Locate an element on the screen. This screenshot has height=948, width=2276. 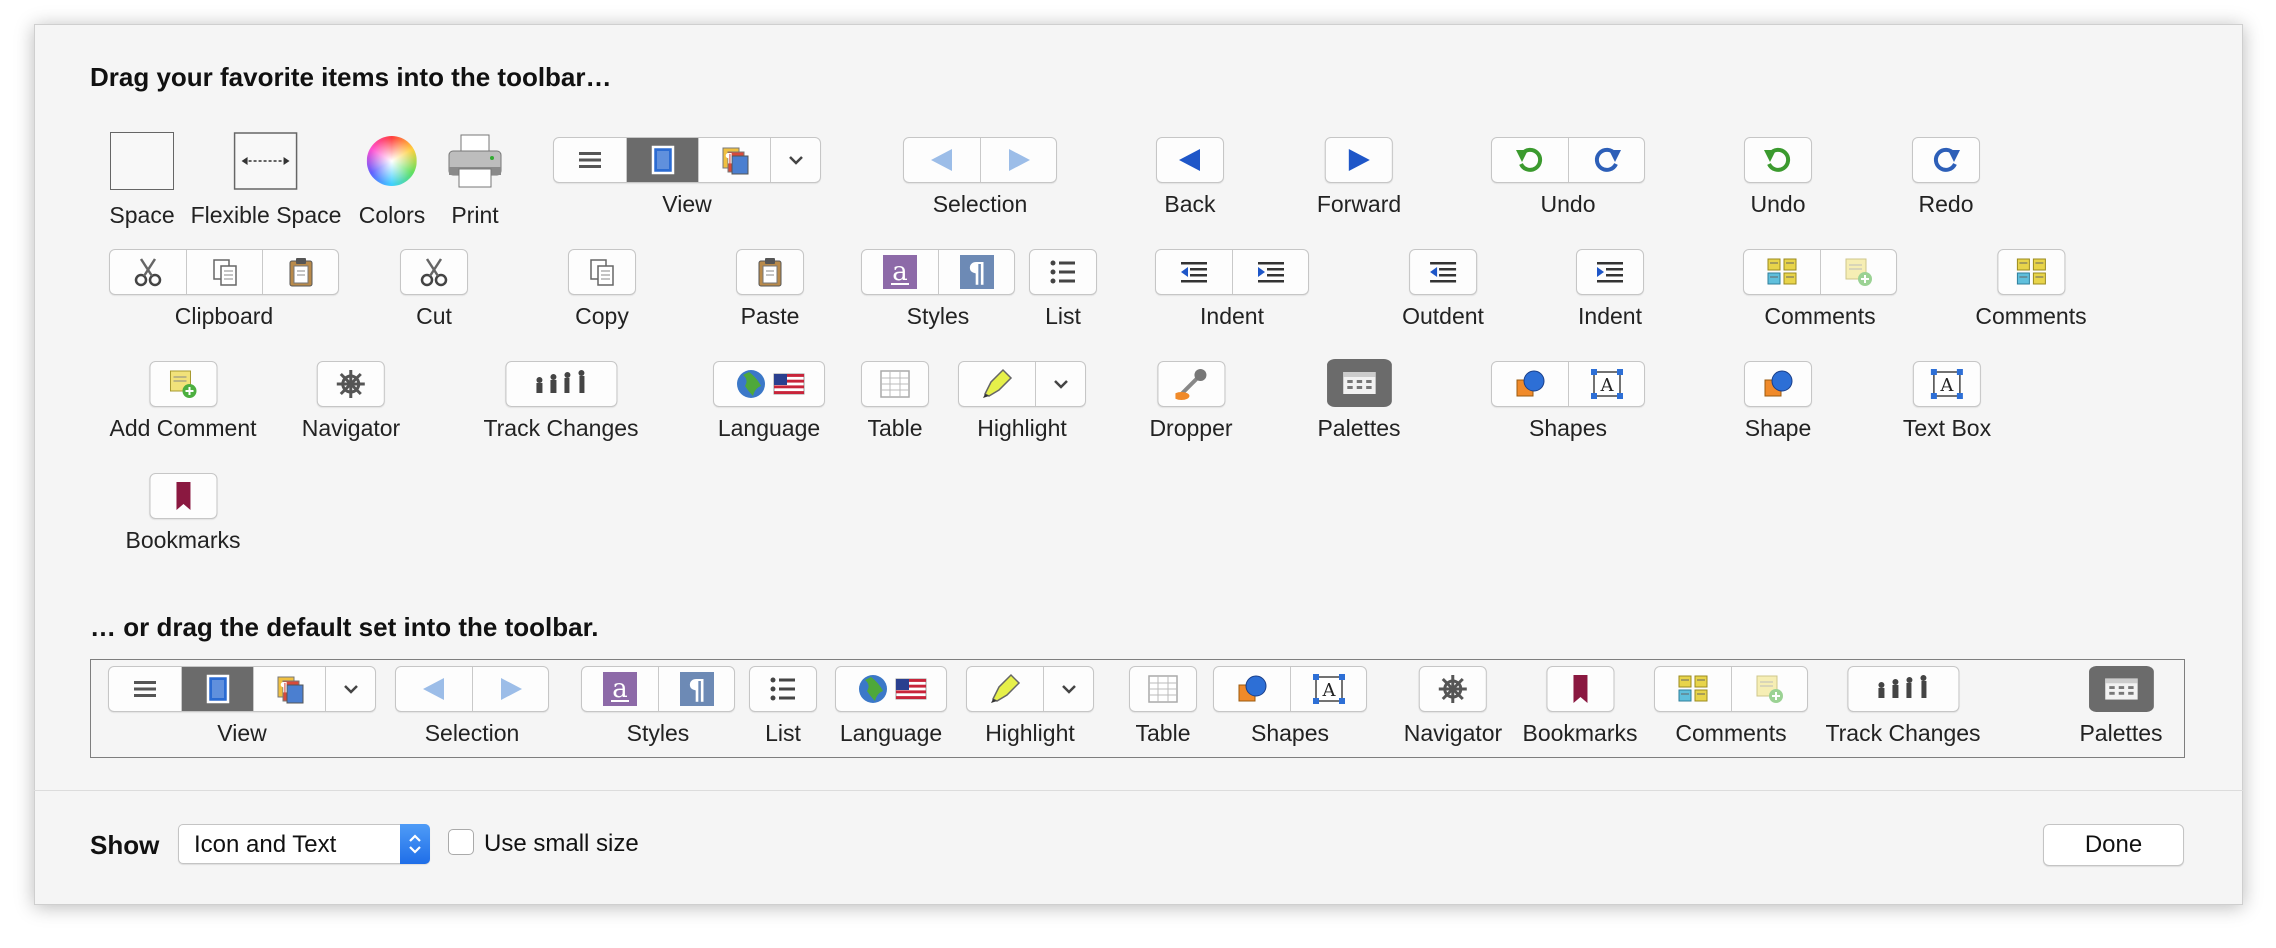
undo-redo-segmented-control is located at coordinates (1568, 160).